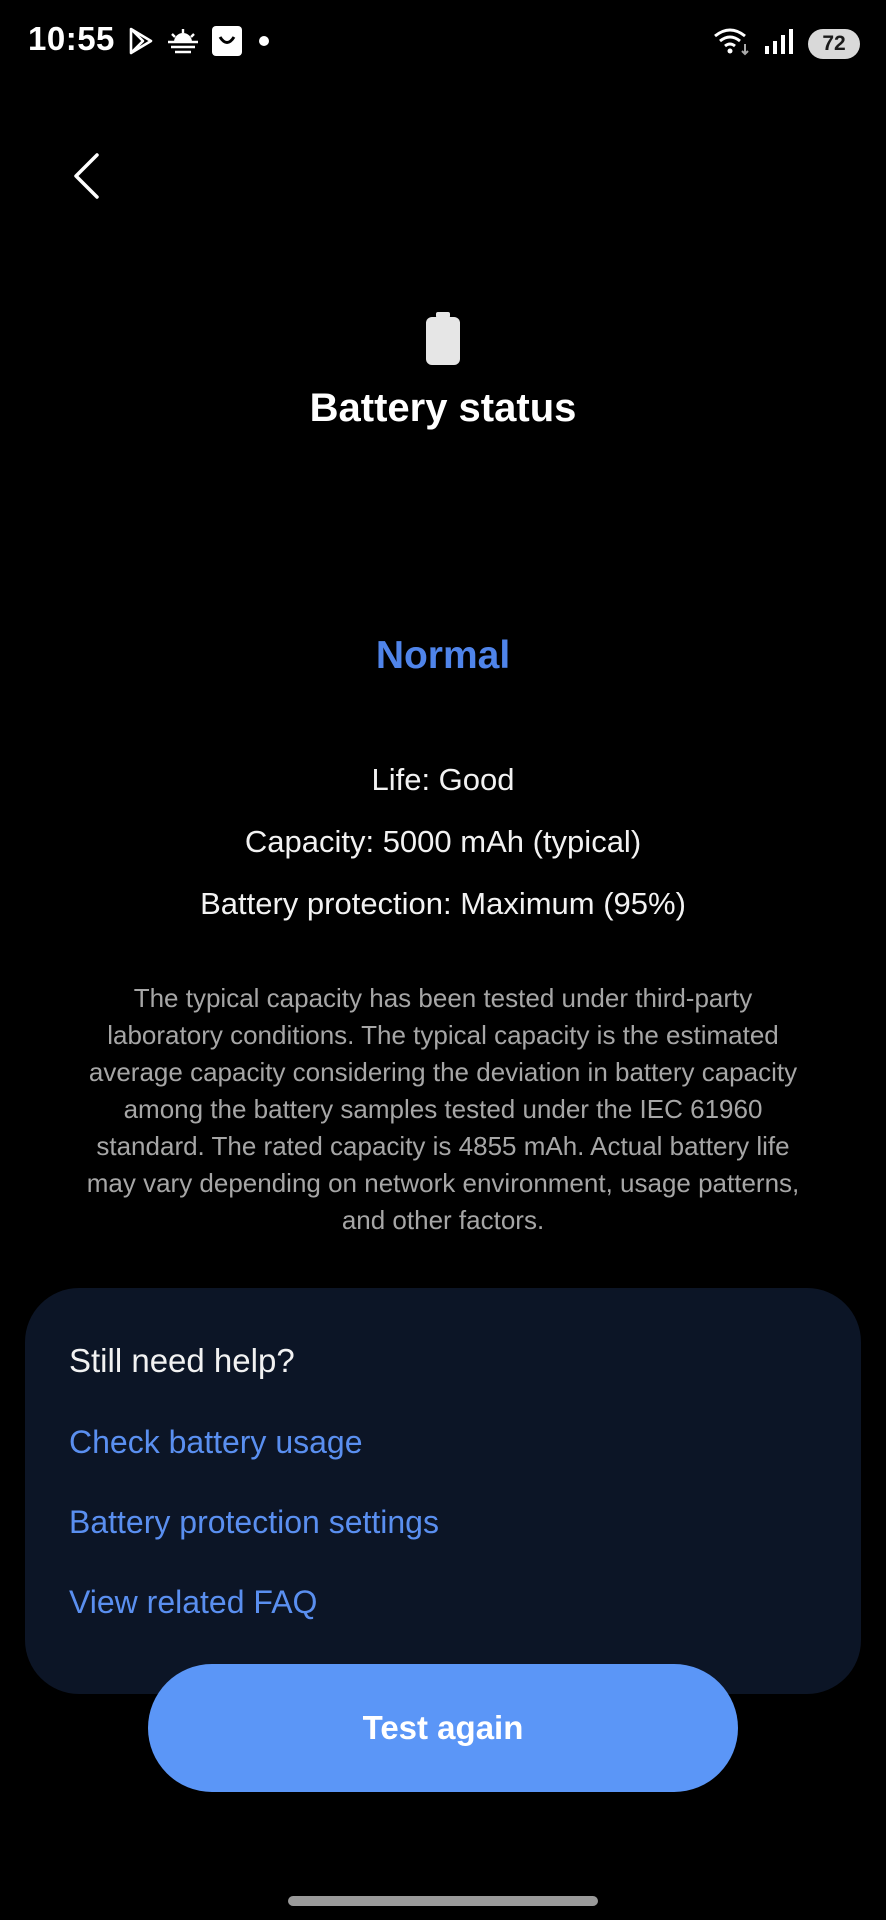  Describe the element at coordinates (443, 339) in the screenshot. I see `battery-icon` at that location.